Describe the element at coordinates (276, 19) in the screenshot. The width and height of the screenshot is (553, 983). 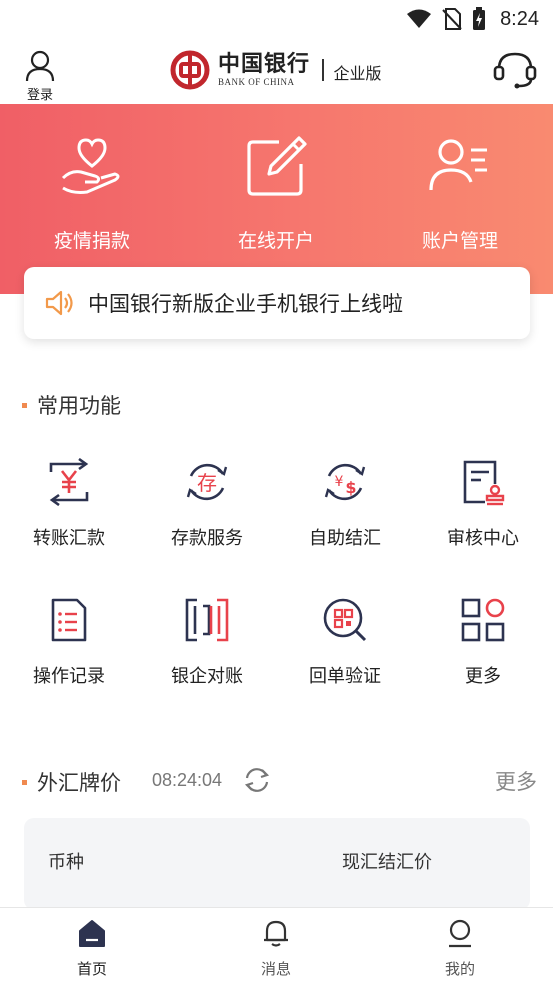
I see `status-bar: 8:24` at that location.